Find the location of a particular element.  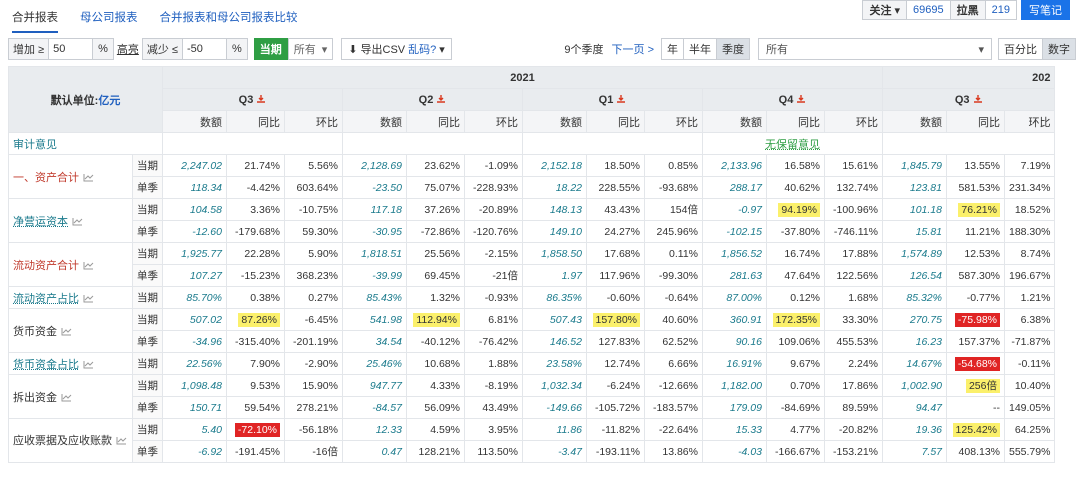

yoy-cell: 10.68% is located at coordinates (435, 363).